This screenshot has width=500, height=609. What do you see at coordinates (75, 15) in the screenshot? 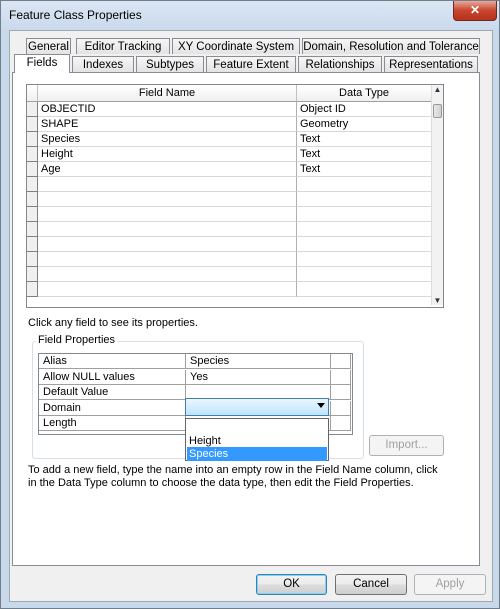
I see `window-title: Feature Class Properties` at bounding box center [75, 15].